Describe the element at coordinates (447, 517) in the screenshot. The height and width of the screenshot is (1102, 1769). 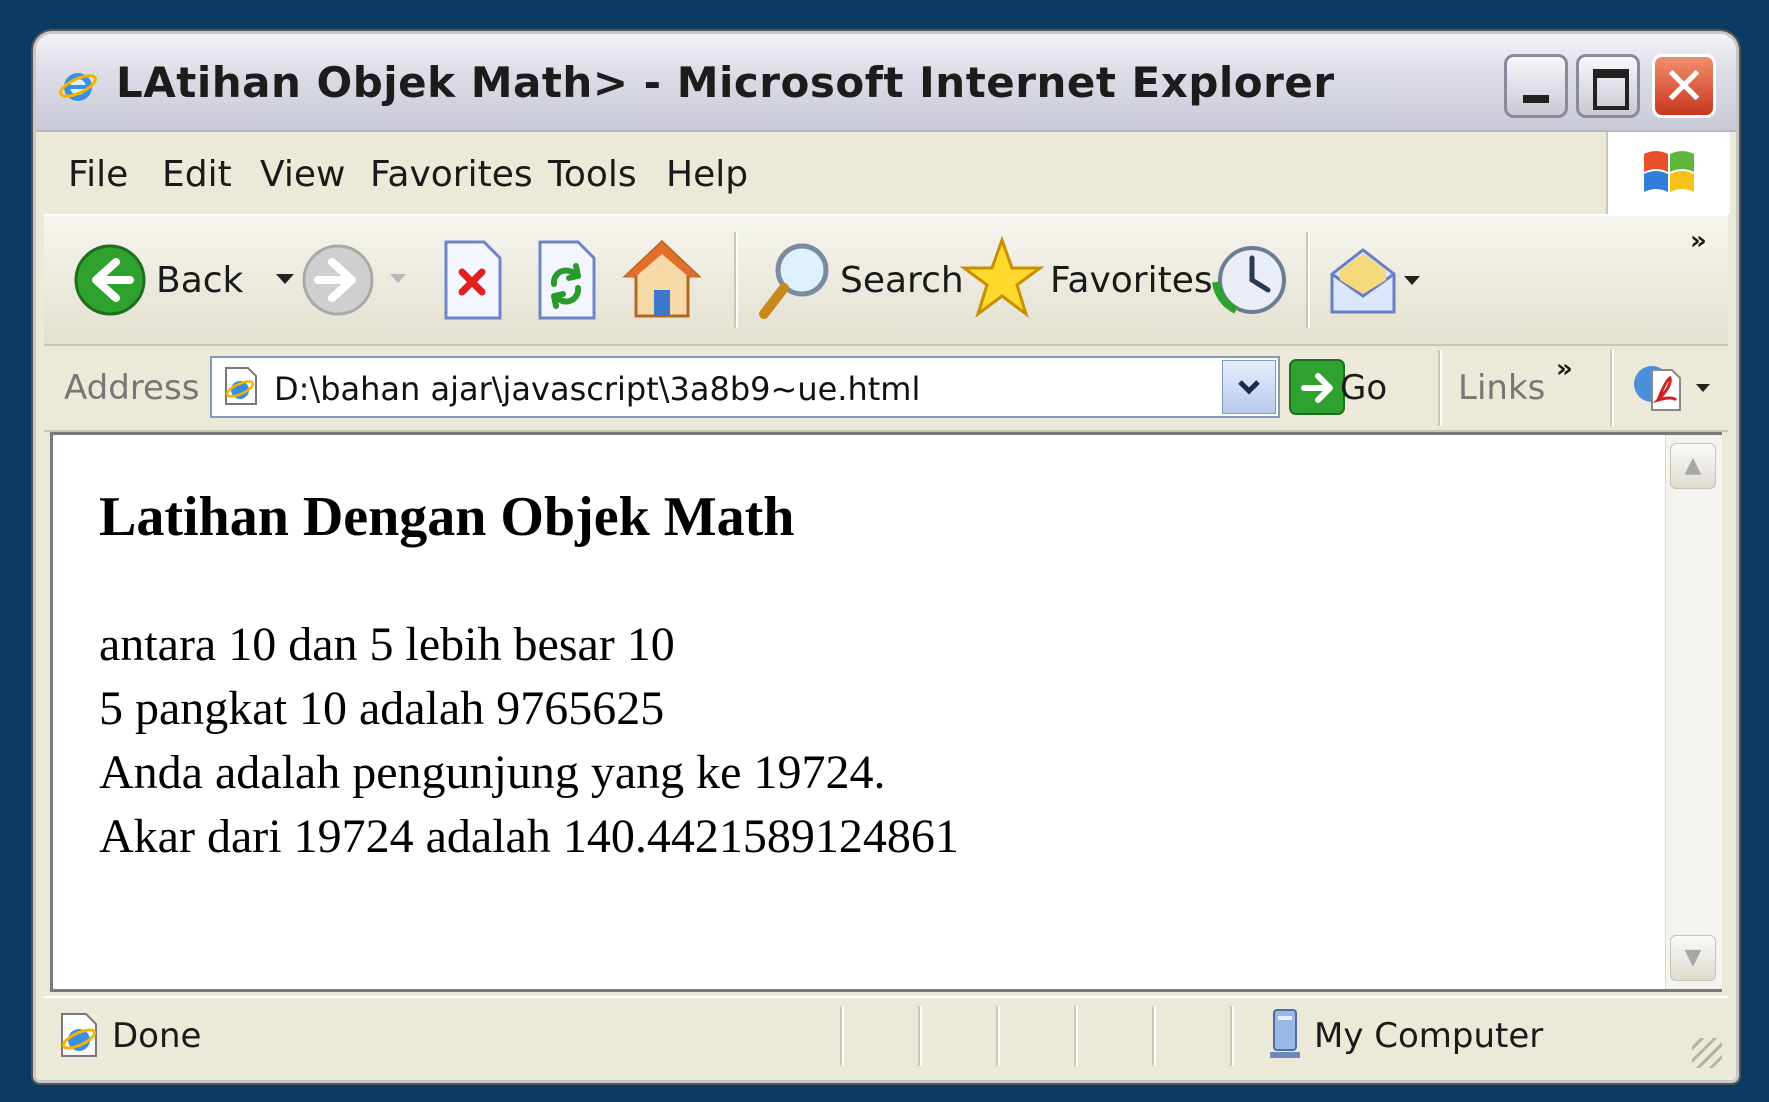
I see `page-title: Latihan Dengan Objek Math` at that location.